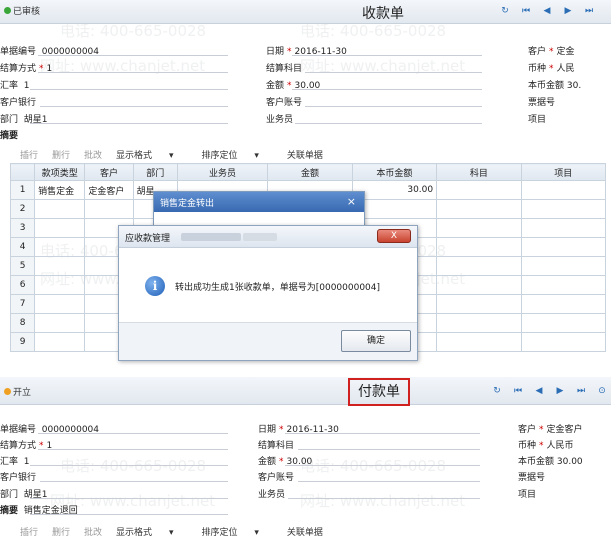  Describe the element at coordinates (22, 266) in the screenshot. I see `row-number: 5` at that location.